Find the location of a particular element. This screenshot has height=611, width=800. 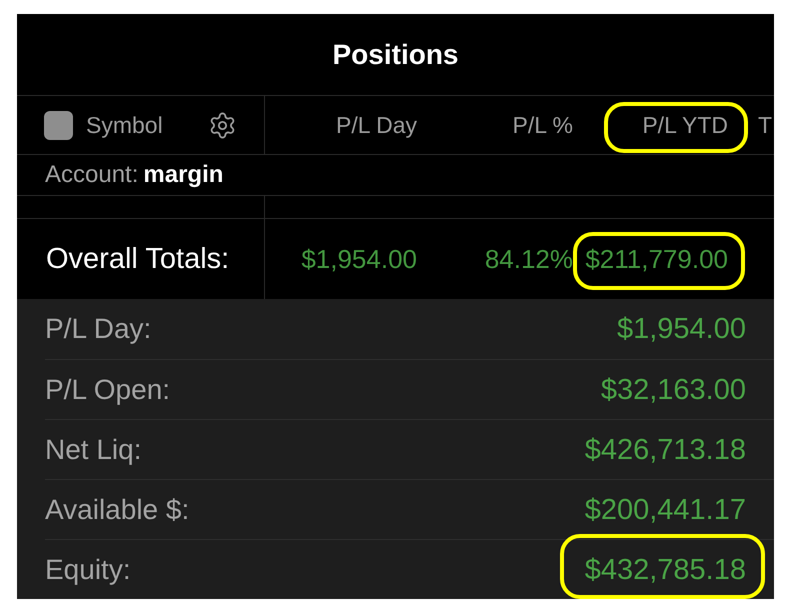

summary-value: $200,441.17 is located at coordinates (665, 510).